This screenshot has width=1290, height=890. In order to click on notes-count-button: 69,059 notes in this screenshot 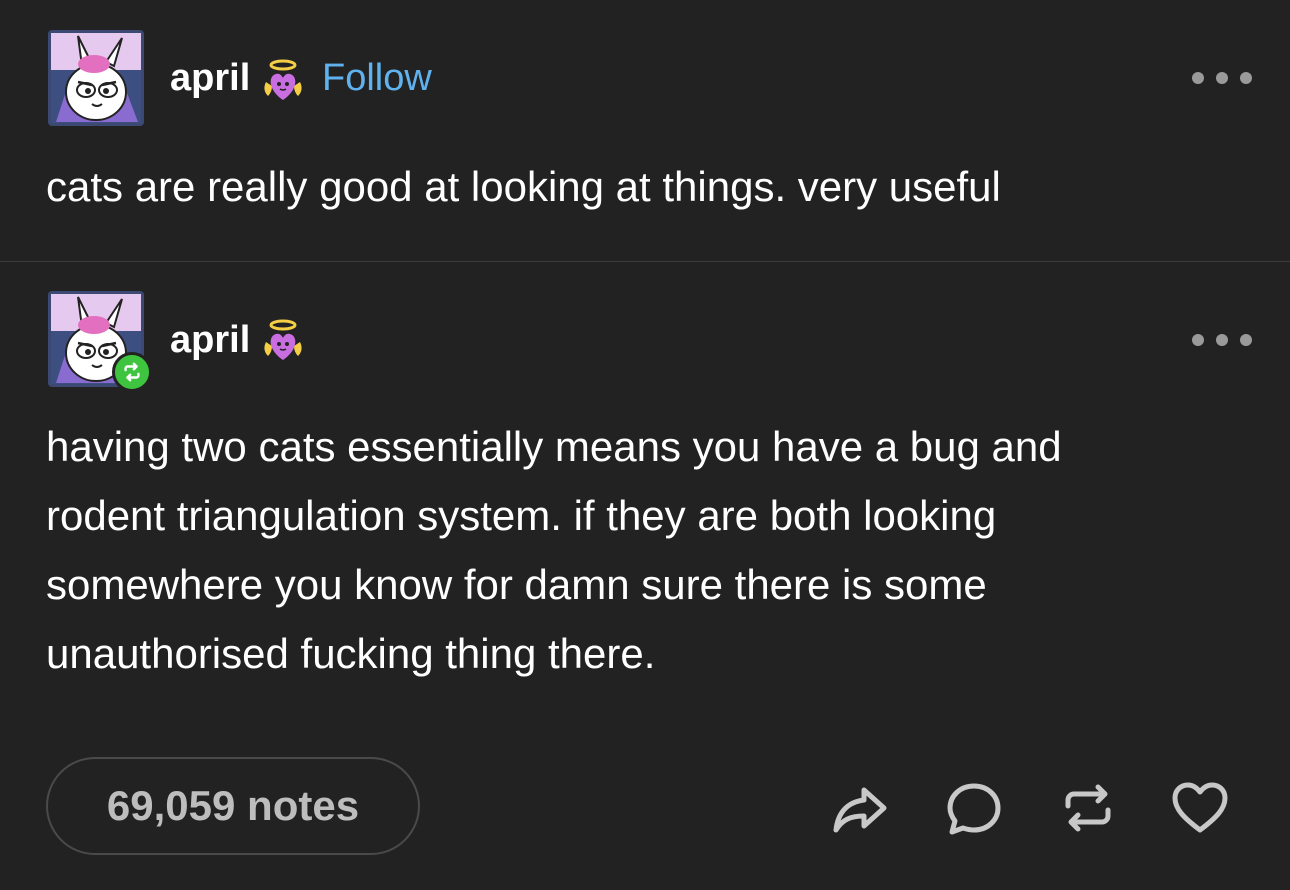, I will do `click(233, 806)`.